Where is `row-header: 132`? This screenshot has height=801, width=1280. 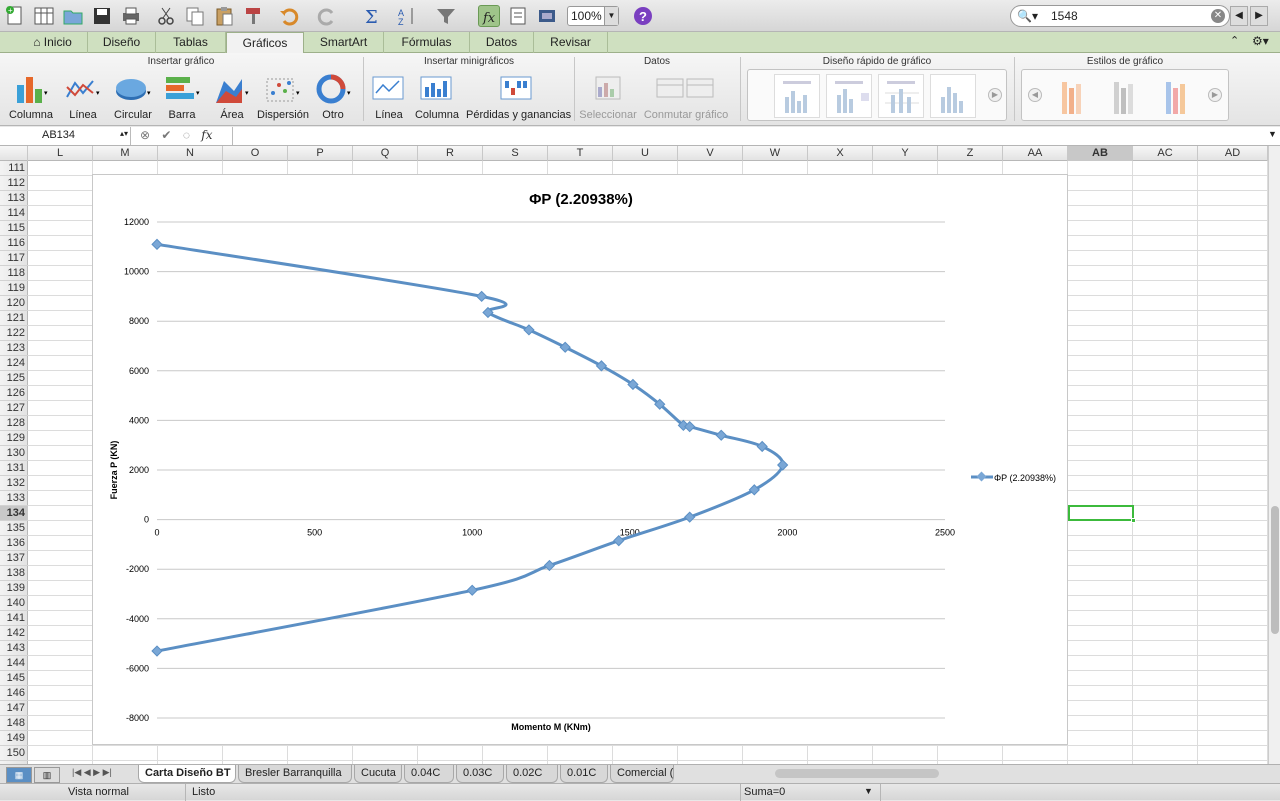 row-header: 132 is located at coordinates (14, 483).